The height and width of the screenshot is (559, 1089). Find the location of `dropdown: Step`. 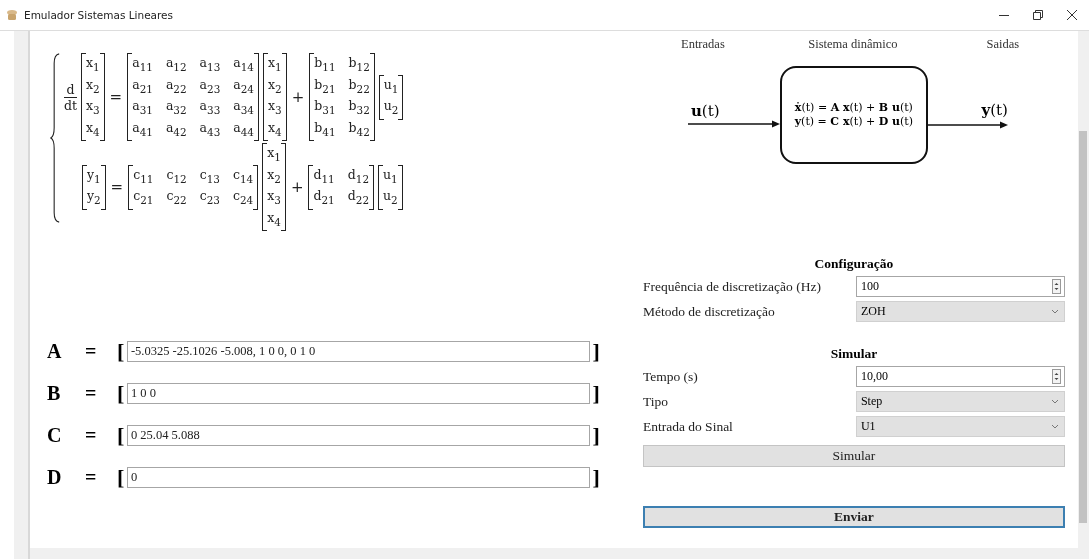

dropdown: Step is located at coordinates (960, 401).